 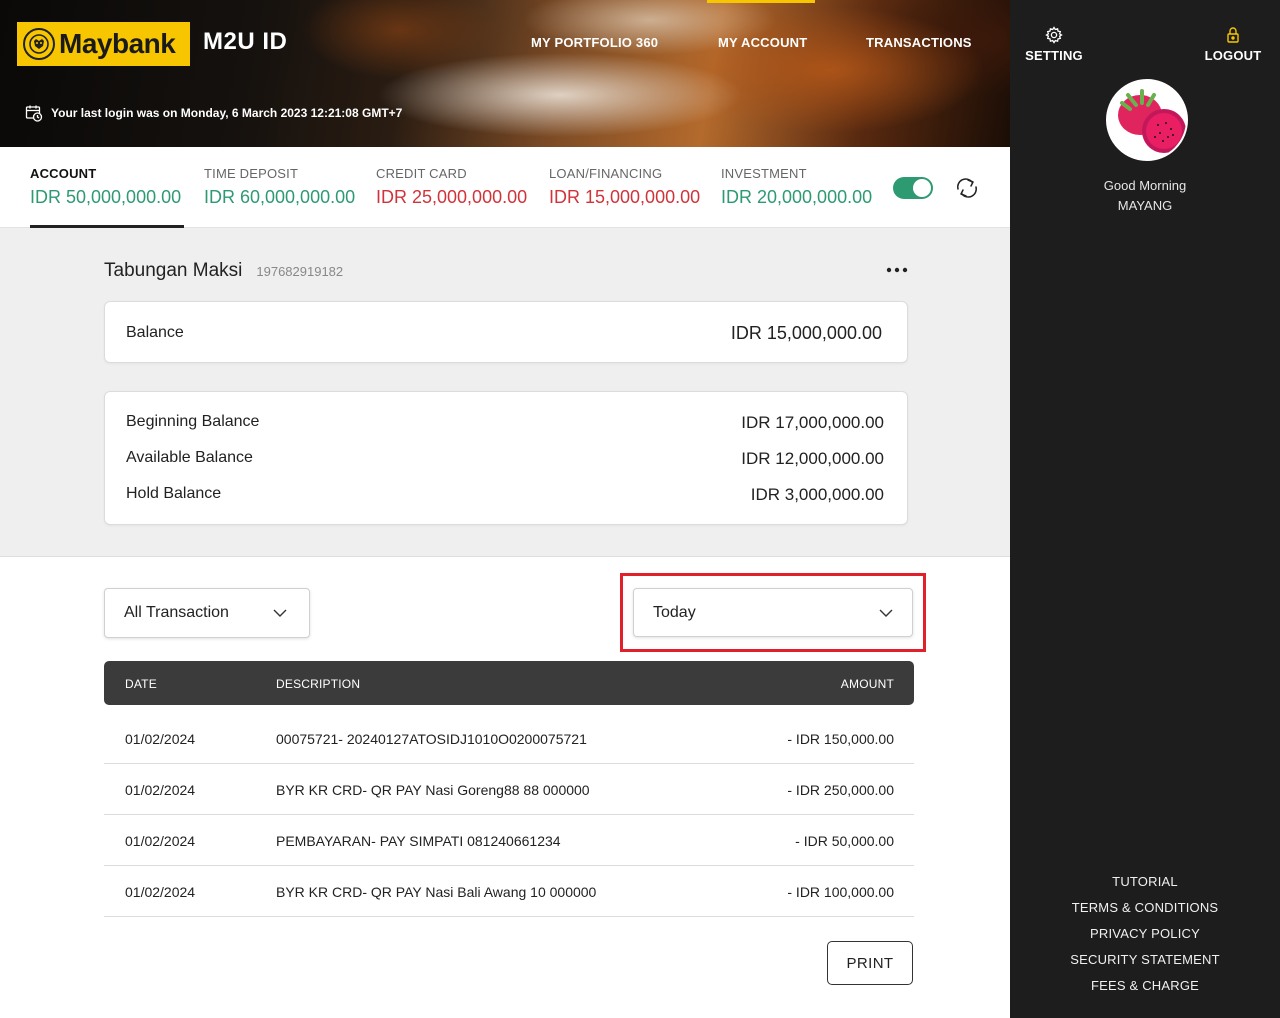 I want to click on summary-value: IDR 15,000,000.00, so click(x=625, y=197).